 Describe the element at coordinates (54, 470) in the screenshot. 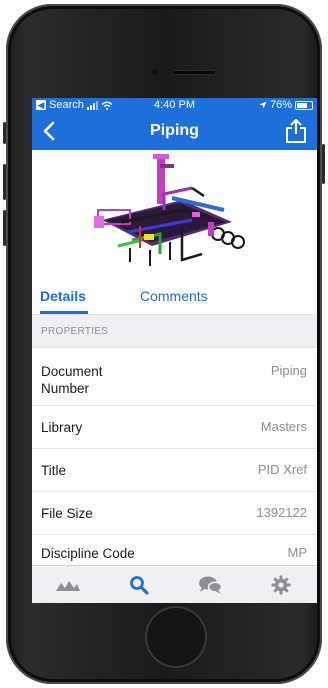

I see `property-label: Title` at that location.